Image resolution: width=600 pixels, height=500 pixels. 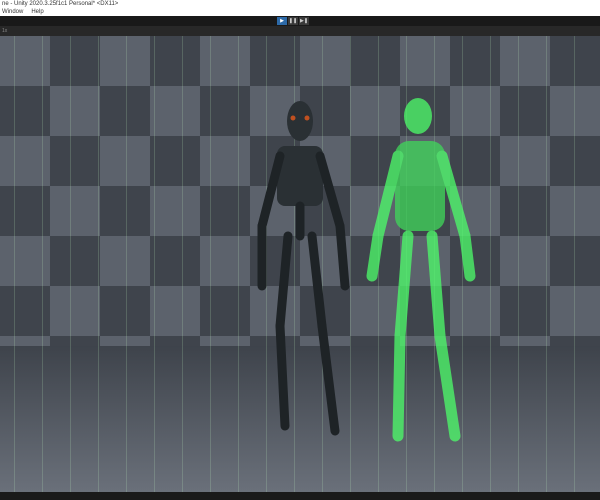 I want to click on step-button: ▶❚, so click(x=304, y=21).